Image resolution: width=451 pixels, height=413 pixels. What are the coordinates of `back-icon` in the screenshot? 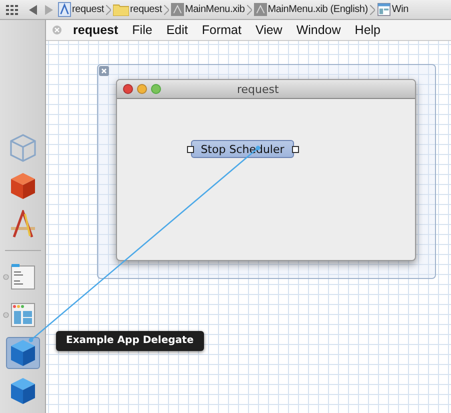 It's located at (33, 9).